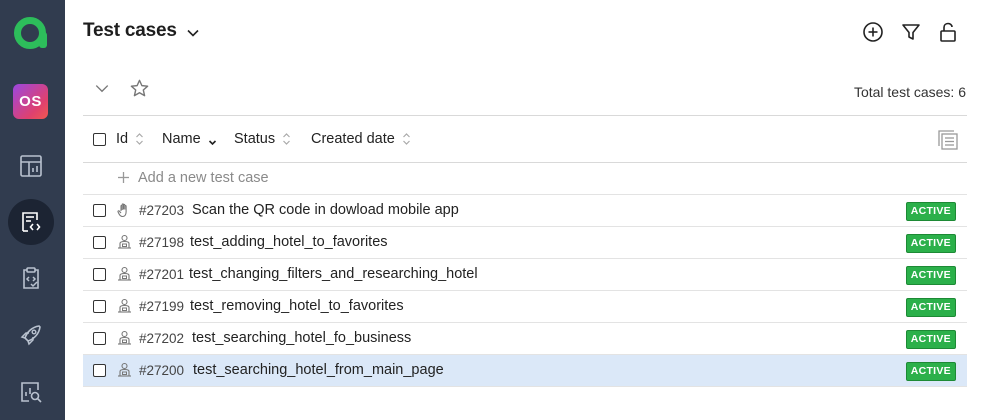  I want to click on add-test-case-row: Add a new test case, so click(525, 179).